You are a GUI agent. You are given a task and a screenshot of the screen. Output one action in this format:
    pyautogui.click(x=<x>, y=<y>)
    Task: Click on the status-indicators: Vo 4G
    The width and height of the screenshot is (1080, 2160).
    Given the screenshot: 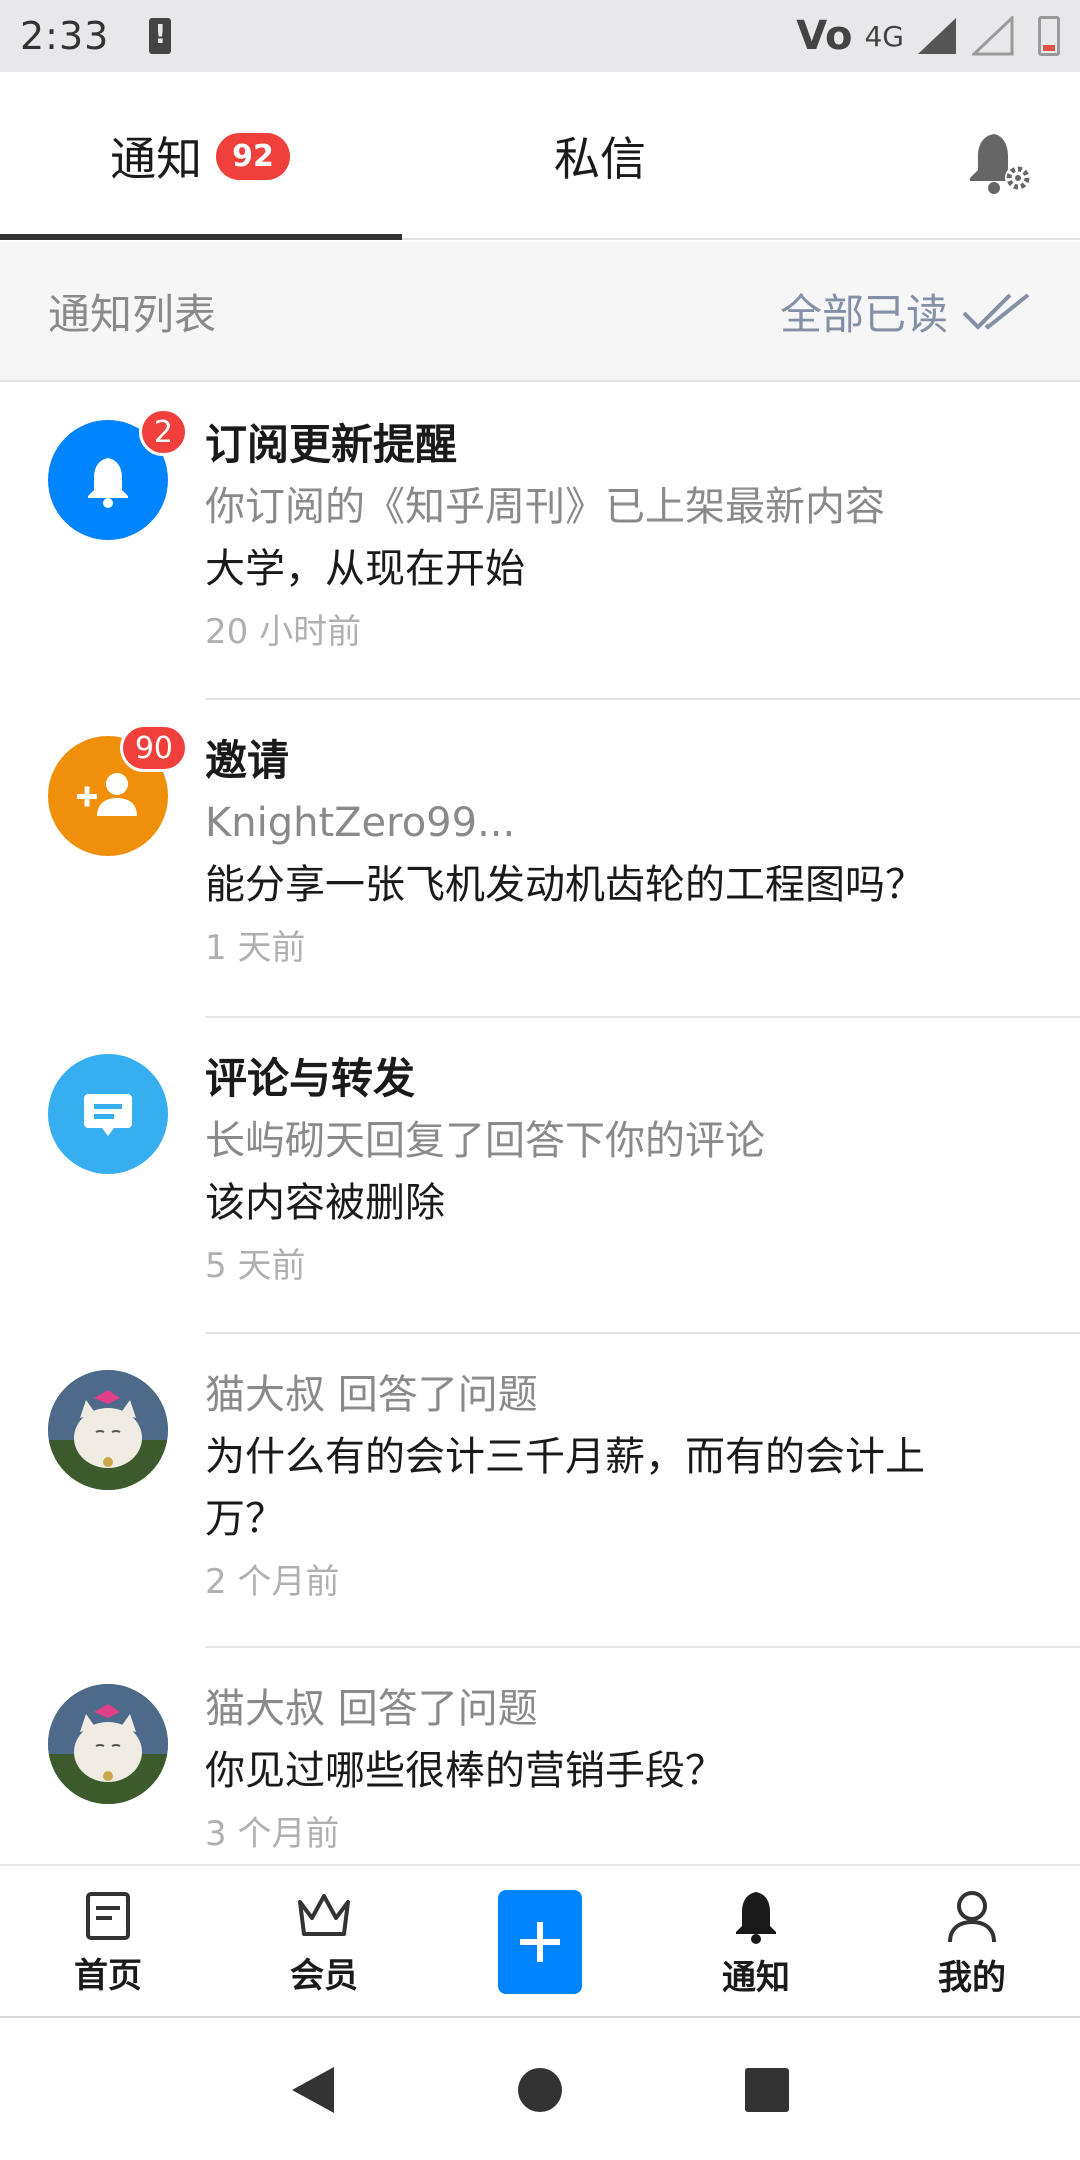 What is the action you would take?
    pyautogui.click(x=928, y=36)
    